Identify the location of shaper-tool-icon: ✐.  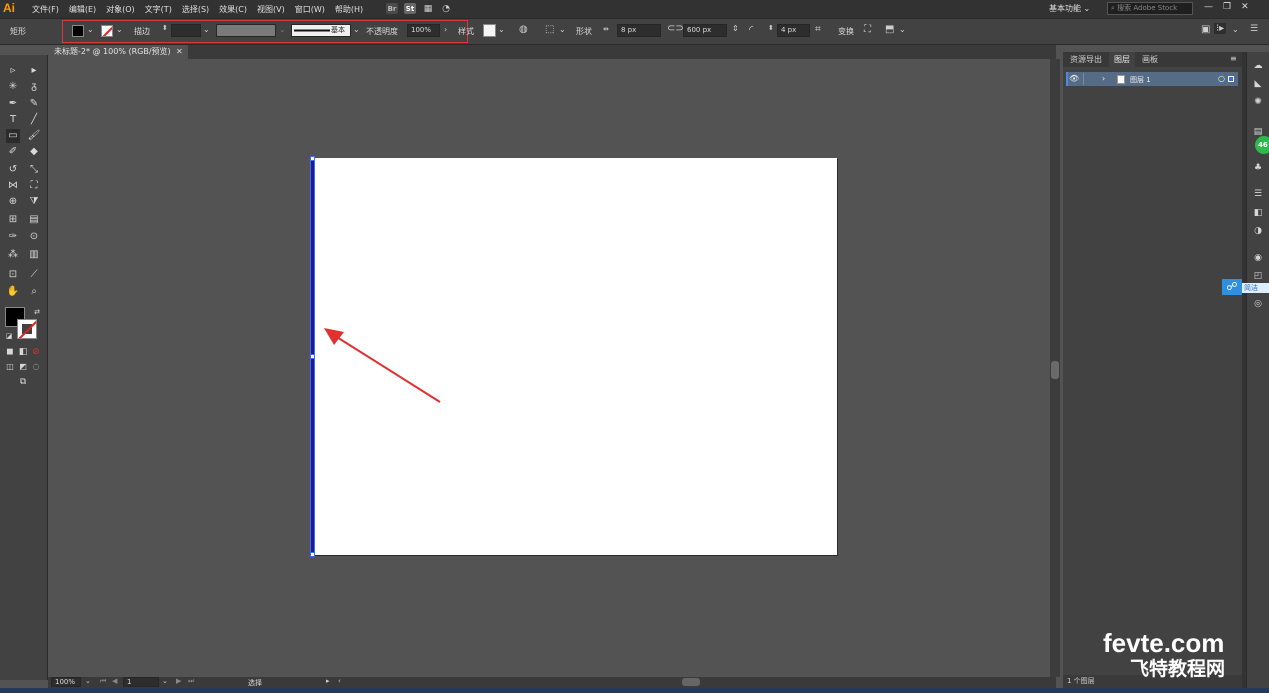
(13, 152).